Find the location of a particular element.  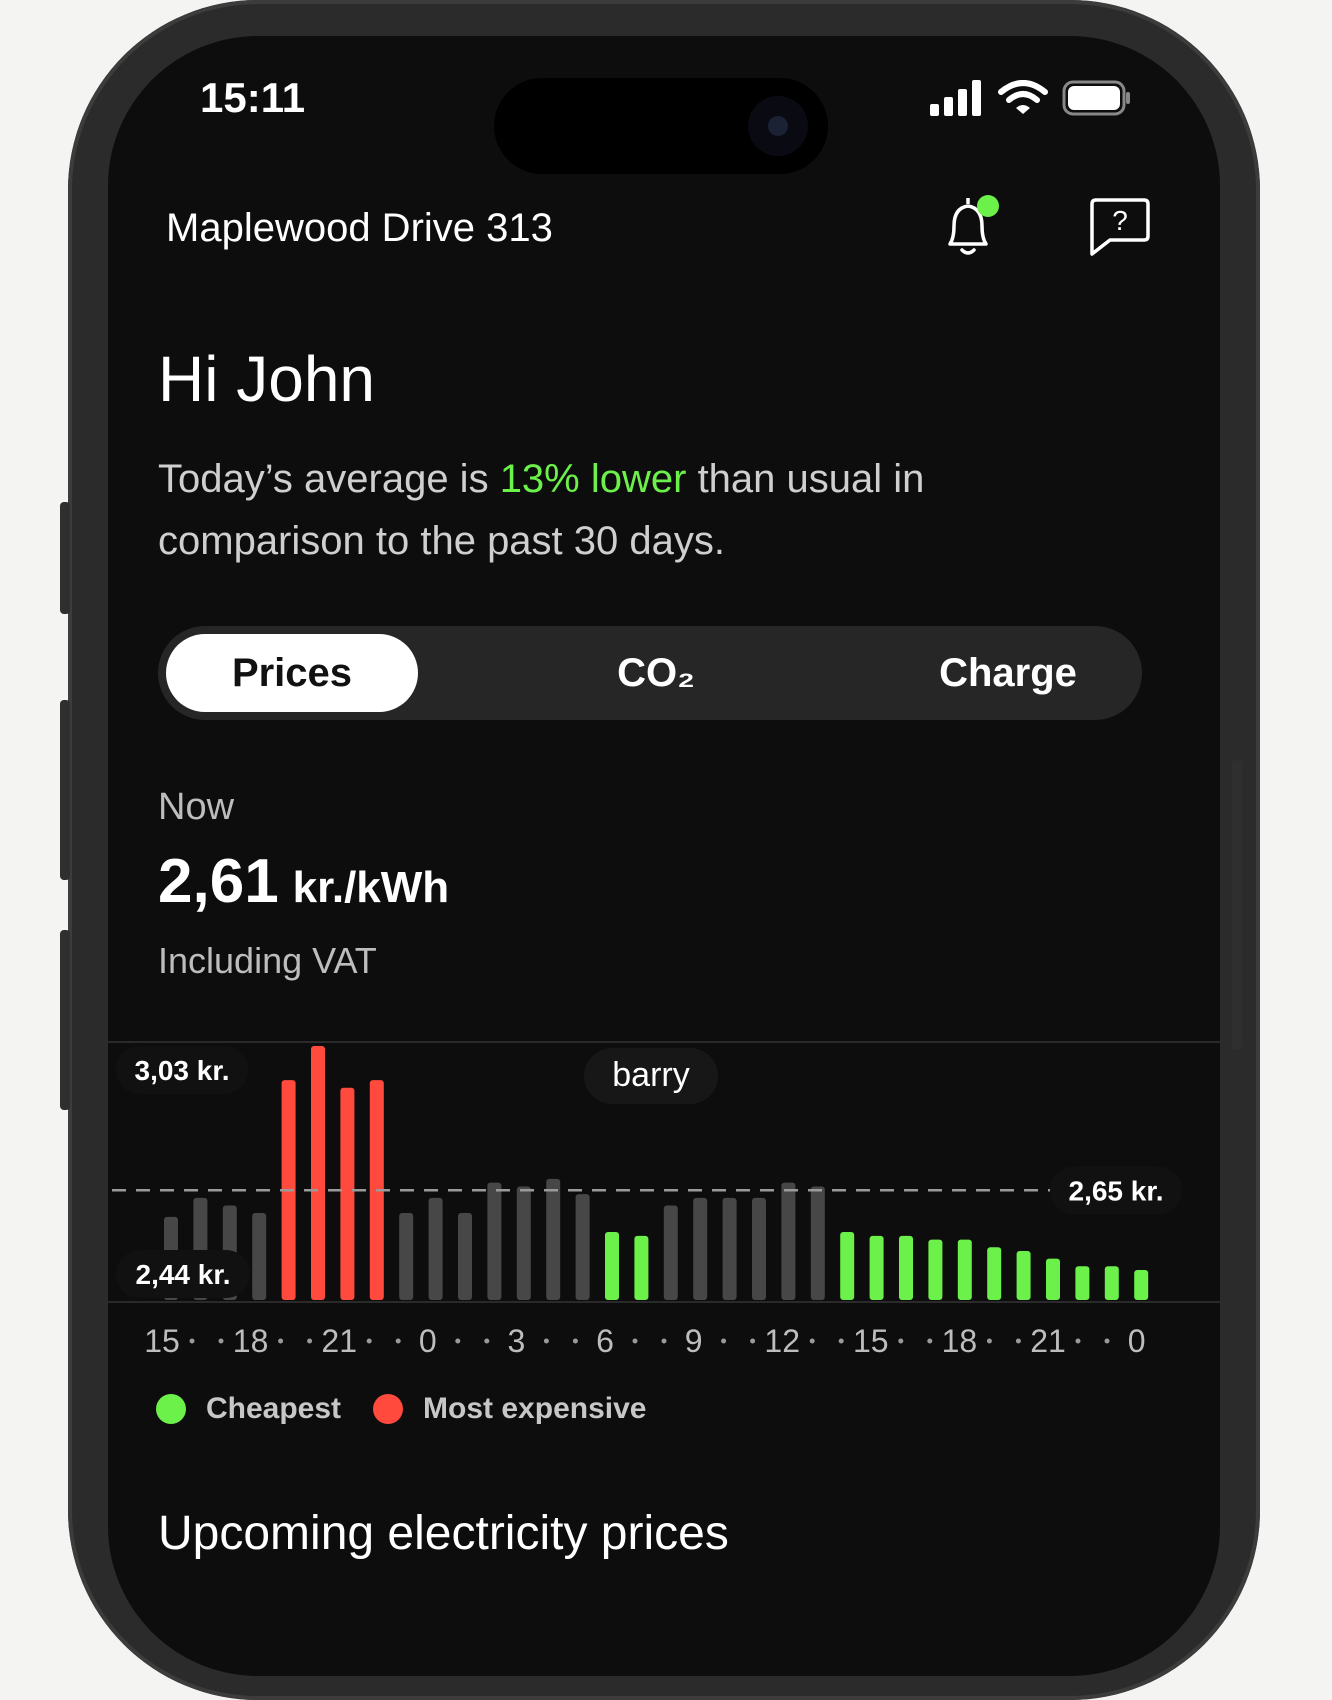

greeting-heading: Hi John is located at coordinates (266, 379).